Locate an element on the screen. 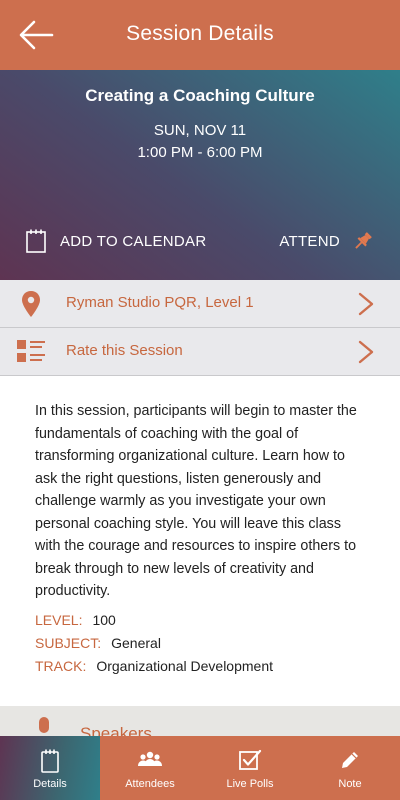 This screenshot has height=800, width=400. location-row: Ryman Studio PQR, Level 1 is located at coordinates (200, 304).